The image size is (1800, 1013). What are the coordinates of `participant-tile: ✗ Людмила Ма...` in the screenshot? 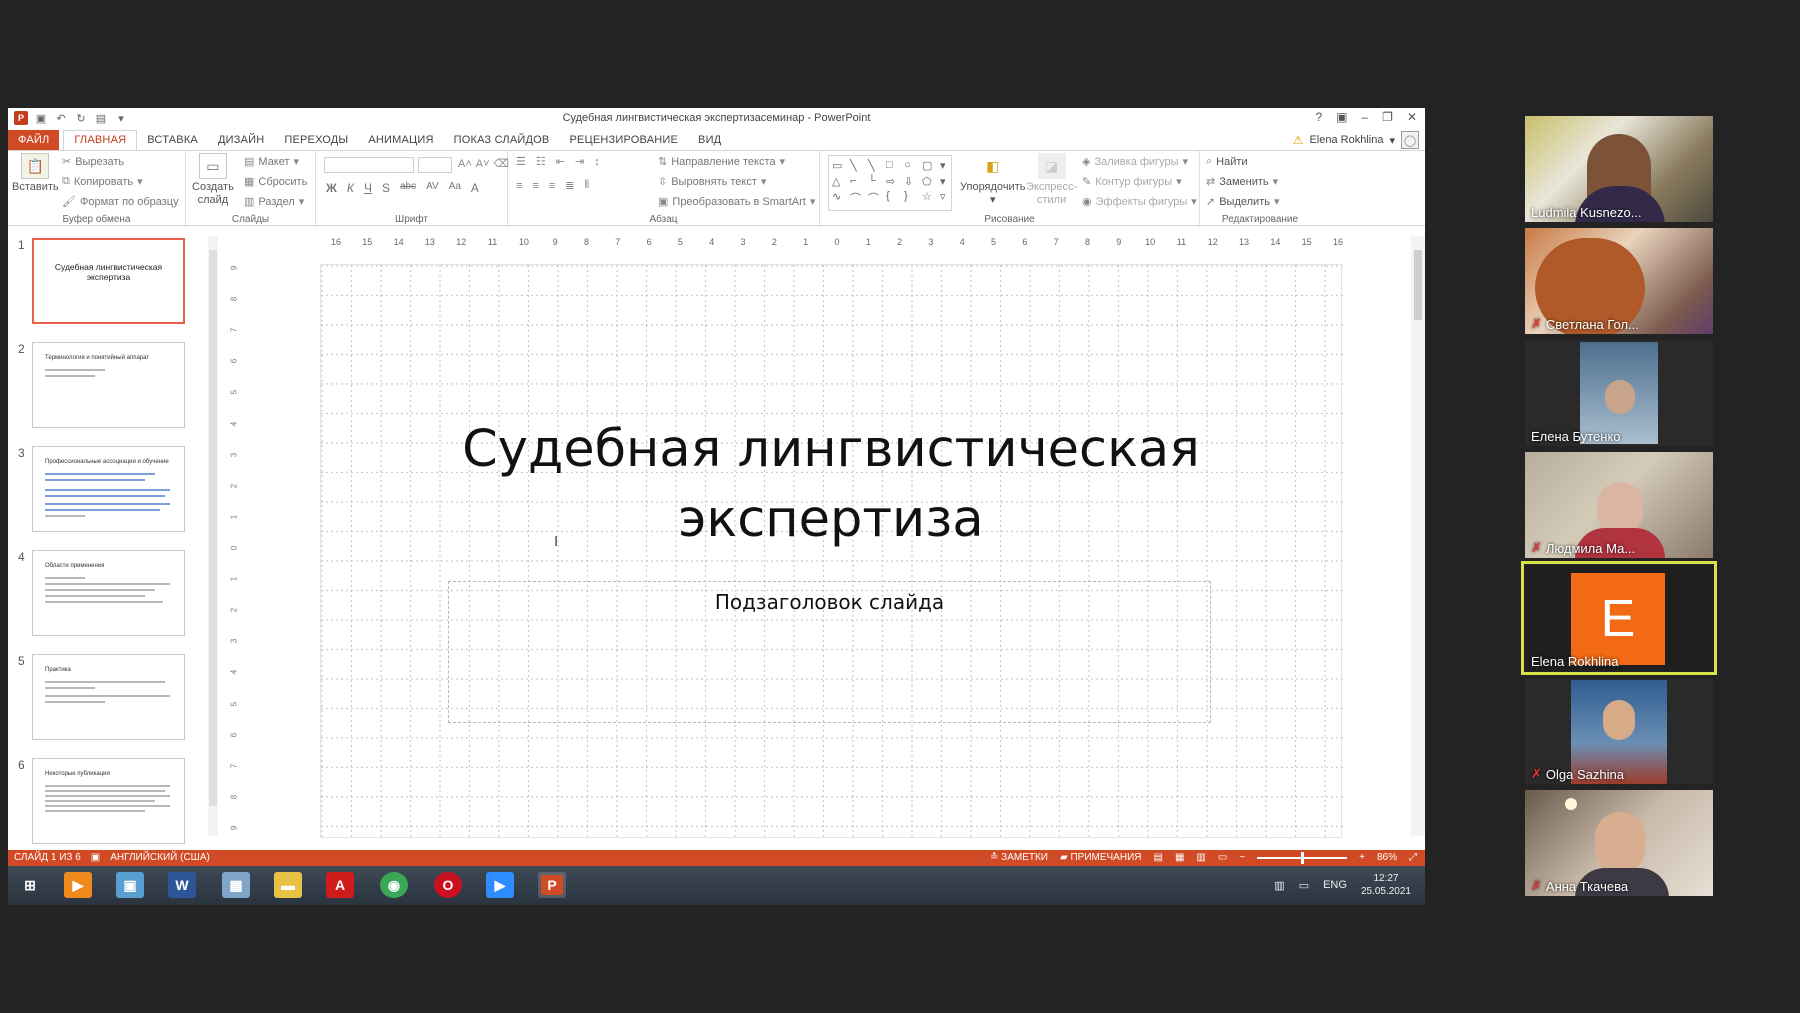 It's located at (1619, 505).